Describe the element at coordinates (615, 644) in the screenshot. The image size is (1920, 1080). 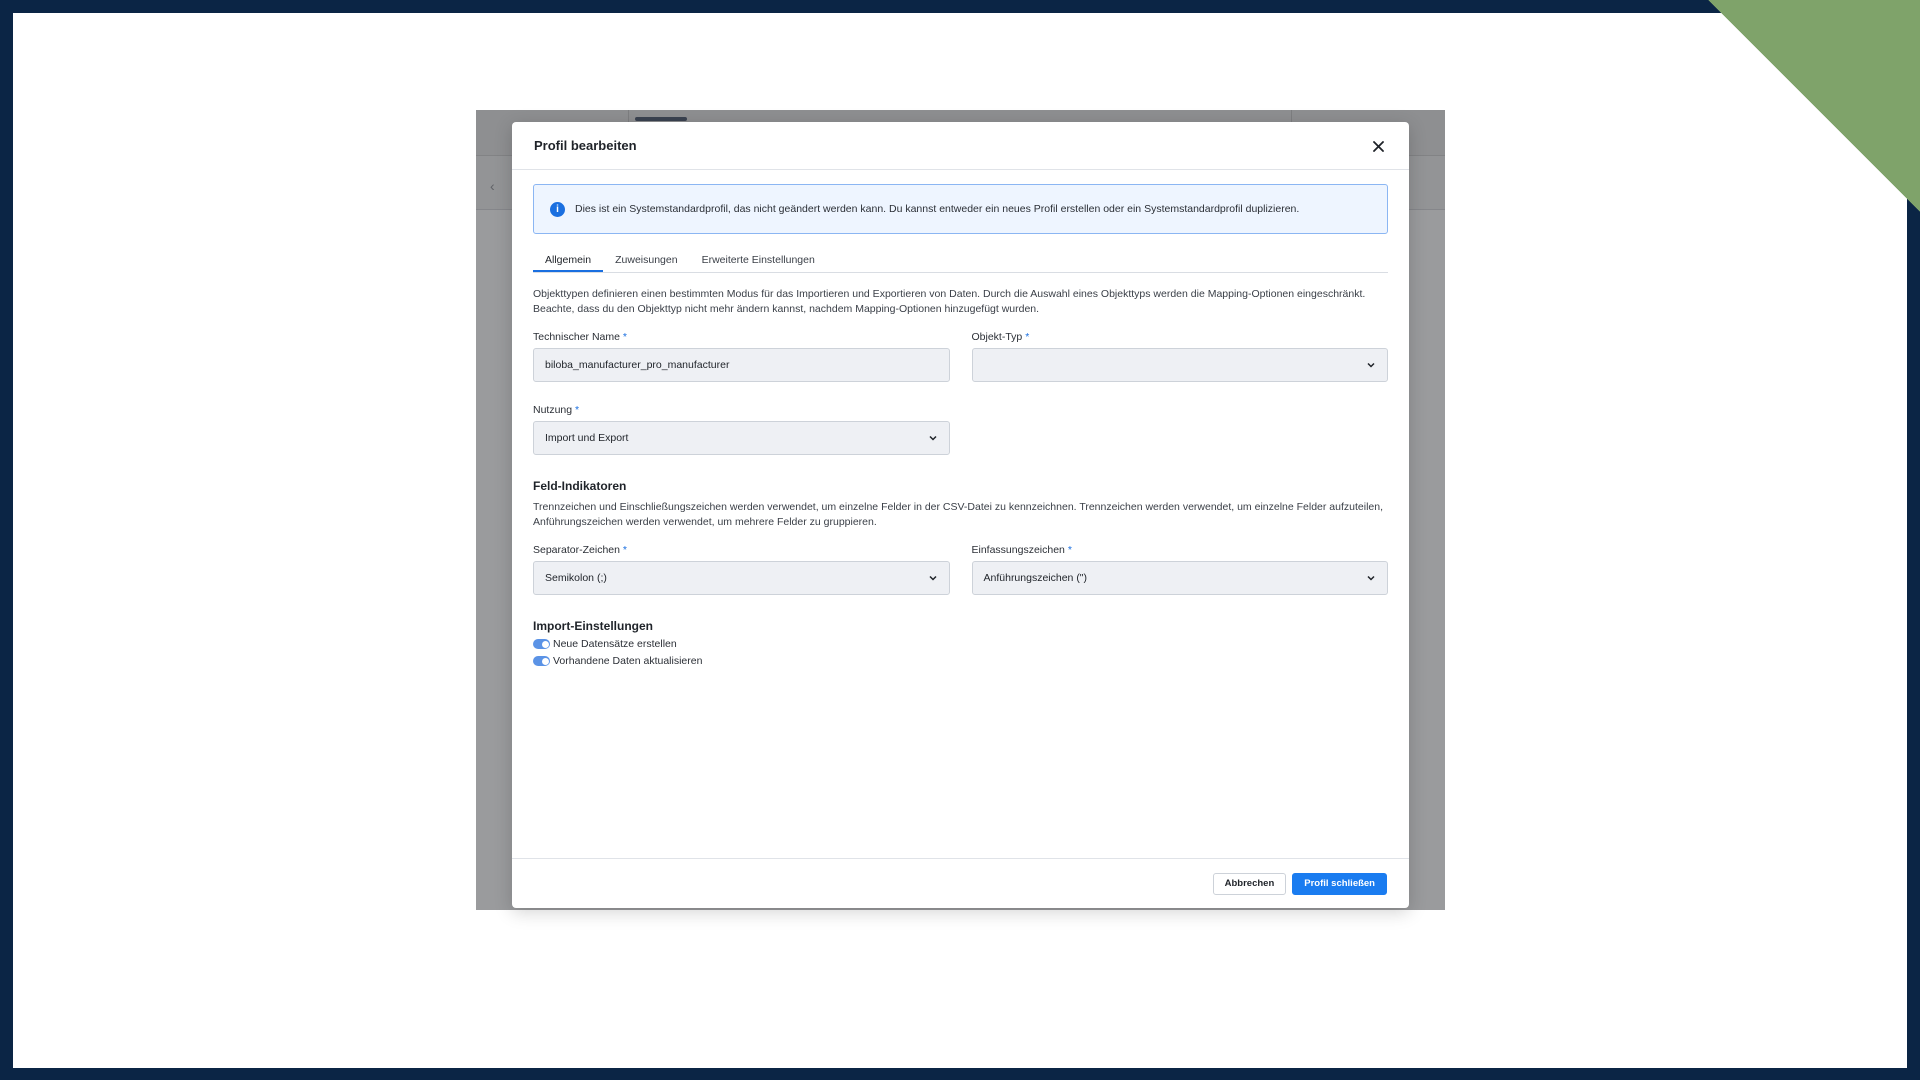
I see `create-records-label: Neue Datensätze erstellen` at that location.